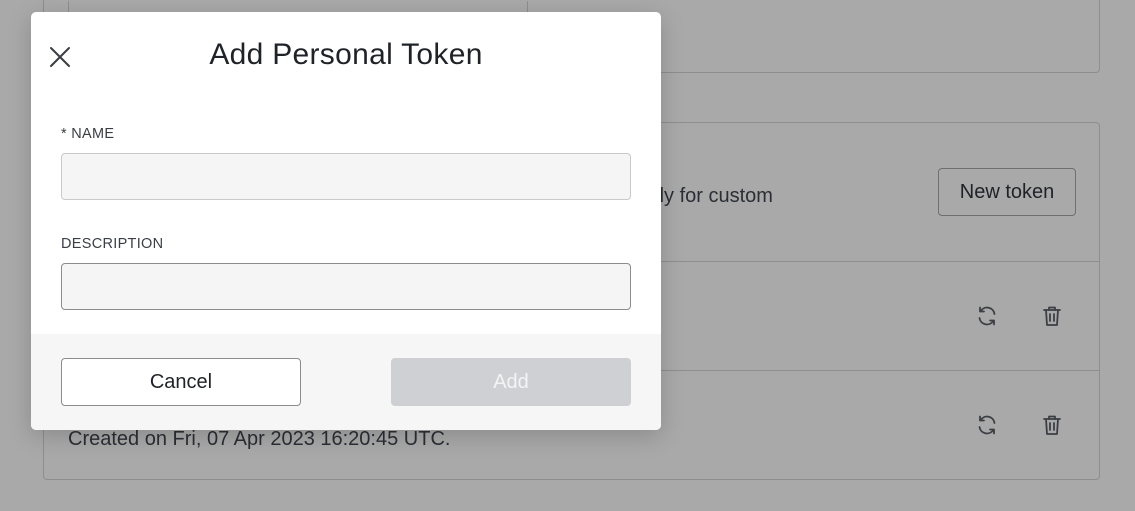 The height and width of the screenshot is (511, 1135). I want to click on dialog-title: Add Personal Token, so click(346, 54).